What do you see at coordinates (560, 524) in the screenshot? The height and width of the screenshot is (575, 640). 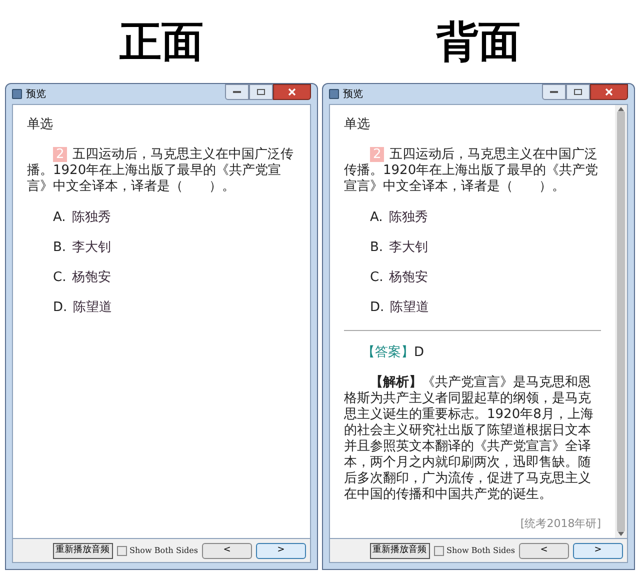 I see `source-note: [统考2018年研]` at bounding box center [560, 524].